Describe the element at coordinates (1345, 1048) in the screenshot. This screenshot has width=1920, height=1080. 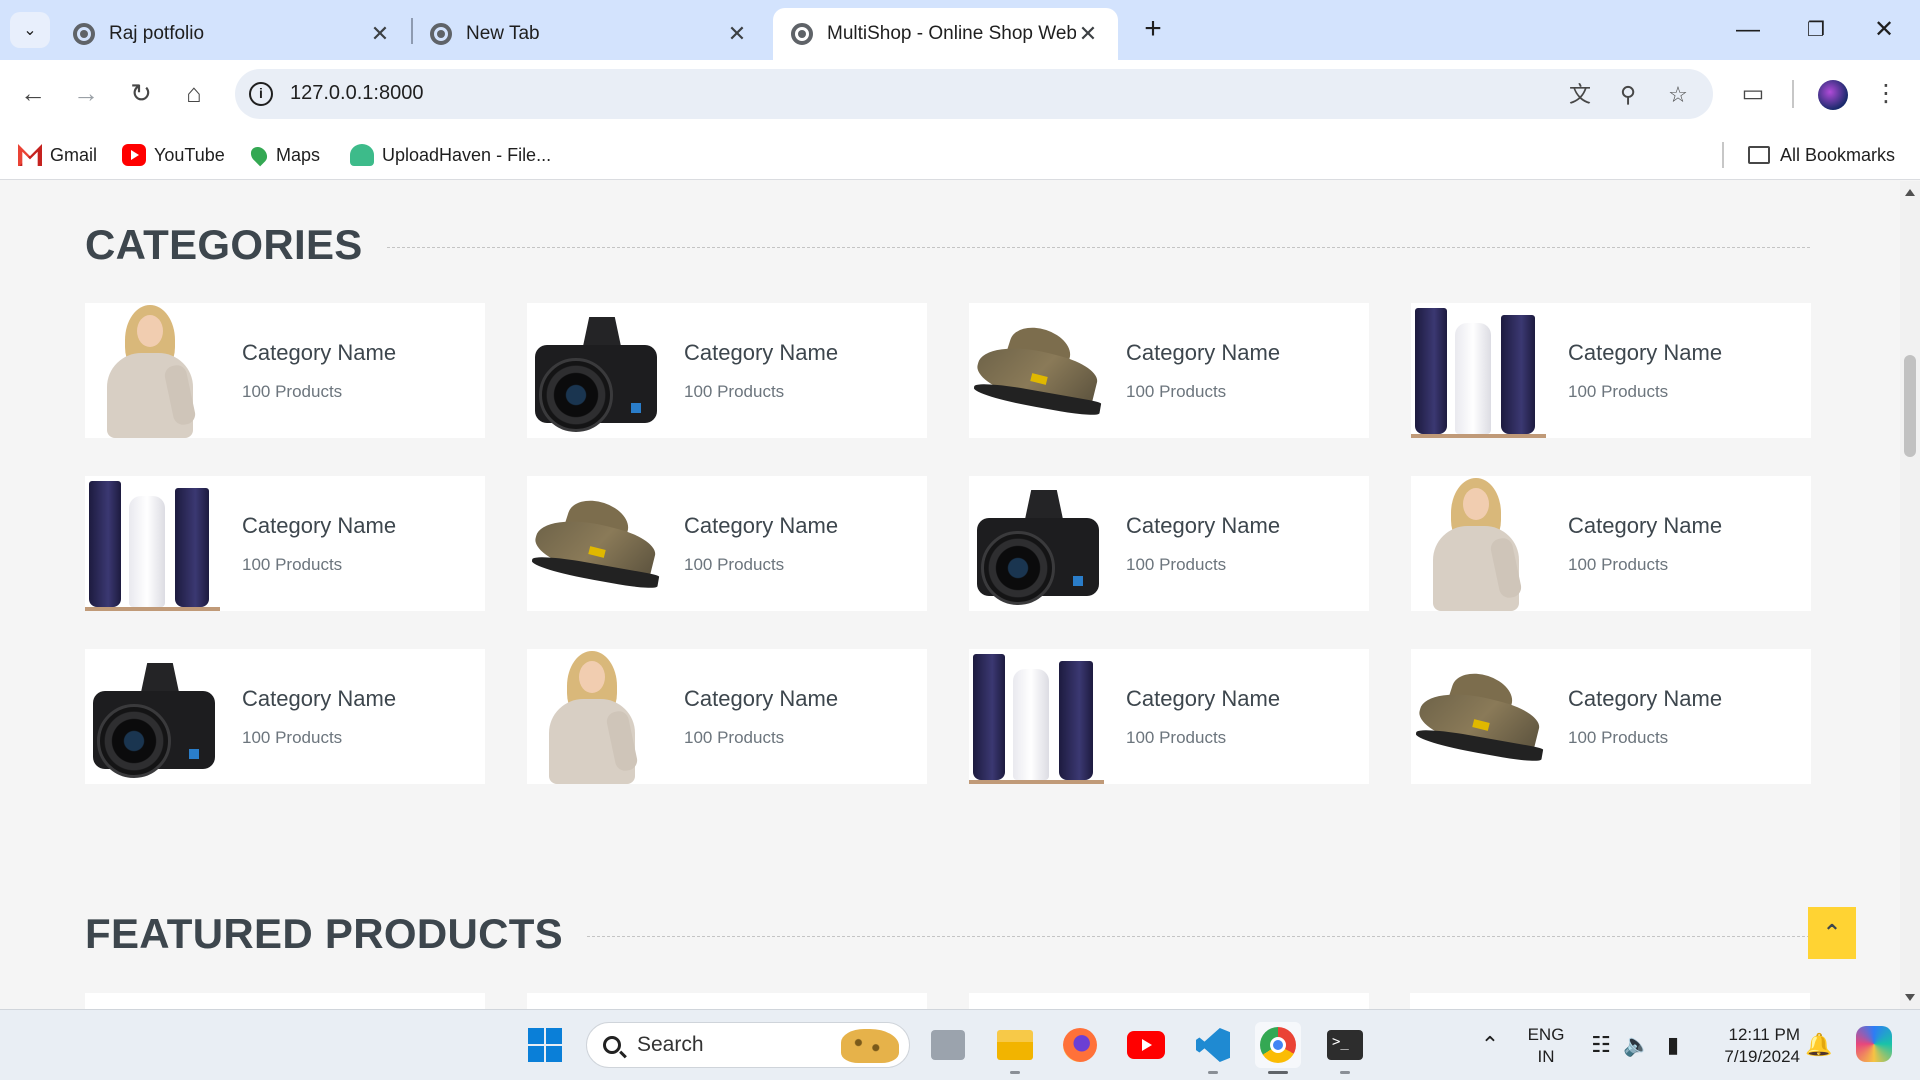
I see `terminal-button: >_` at that location.